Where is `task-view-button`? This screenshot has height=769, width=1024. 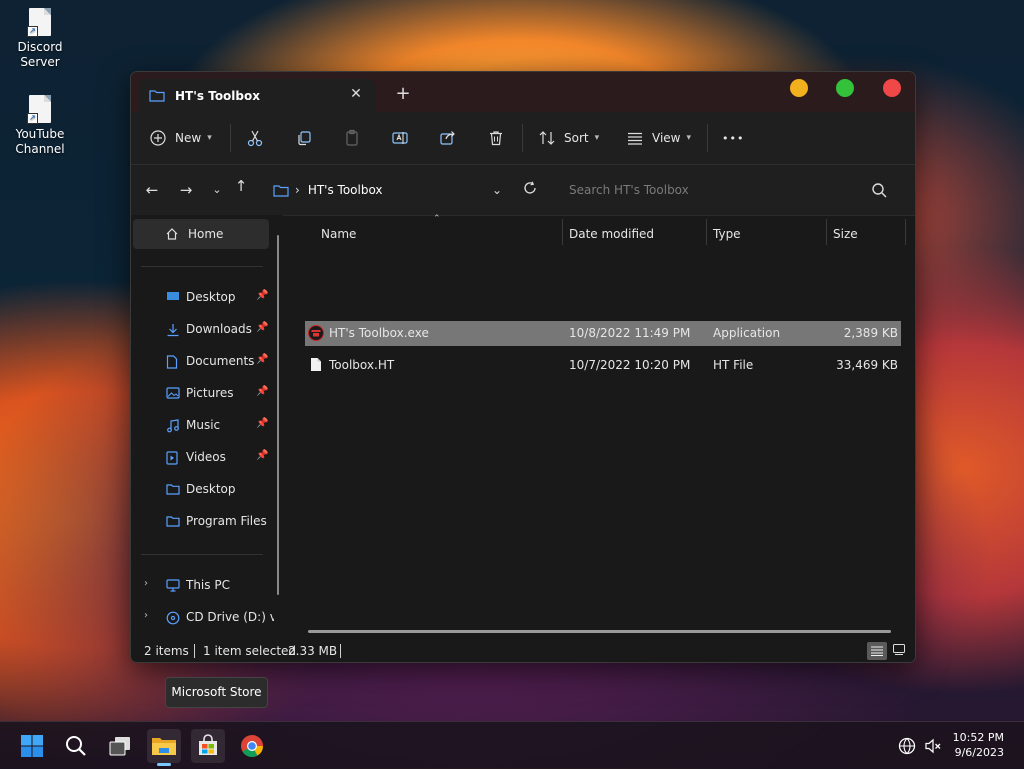
task-view-button is located at coordinates (120, 746).